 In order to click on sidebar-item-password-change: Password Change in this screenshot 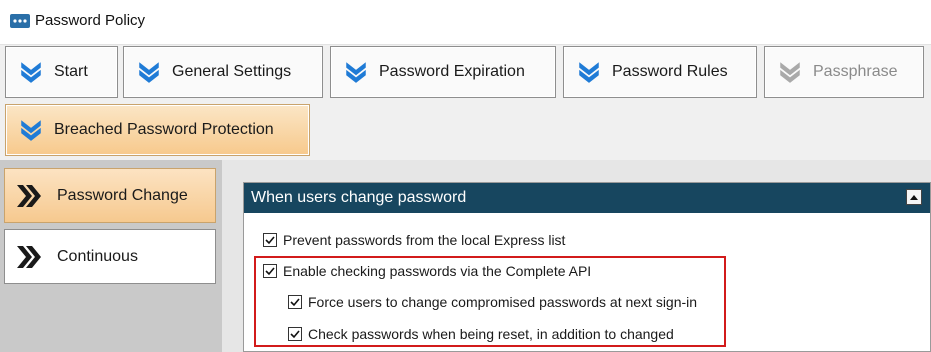, I will do `click(110, 195)`.